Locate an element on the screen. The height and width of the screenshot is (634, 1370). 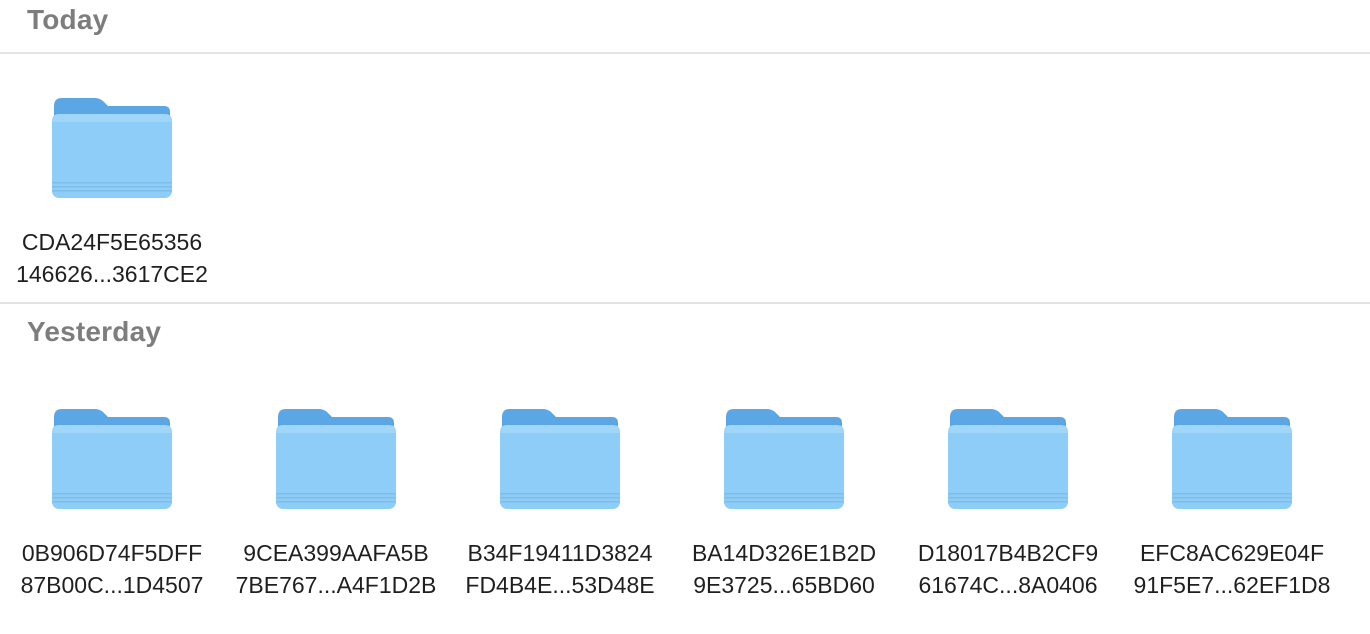
folder-label-line1: 9CEA399AAFA5B is located at coordinates (336, 553).